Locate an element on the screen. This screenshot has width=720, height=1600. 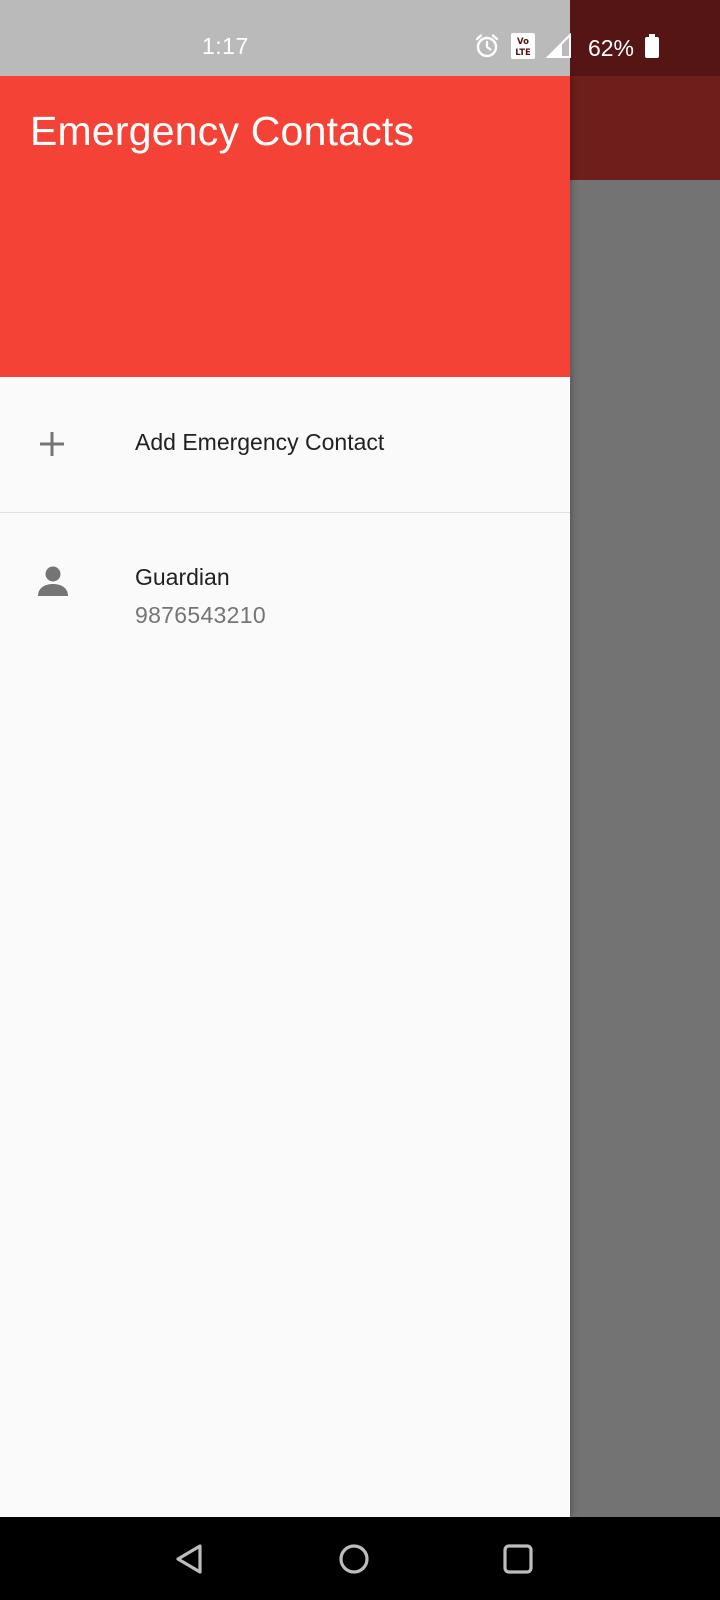
recents-icon is located at coordinates (518, 1559).